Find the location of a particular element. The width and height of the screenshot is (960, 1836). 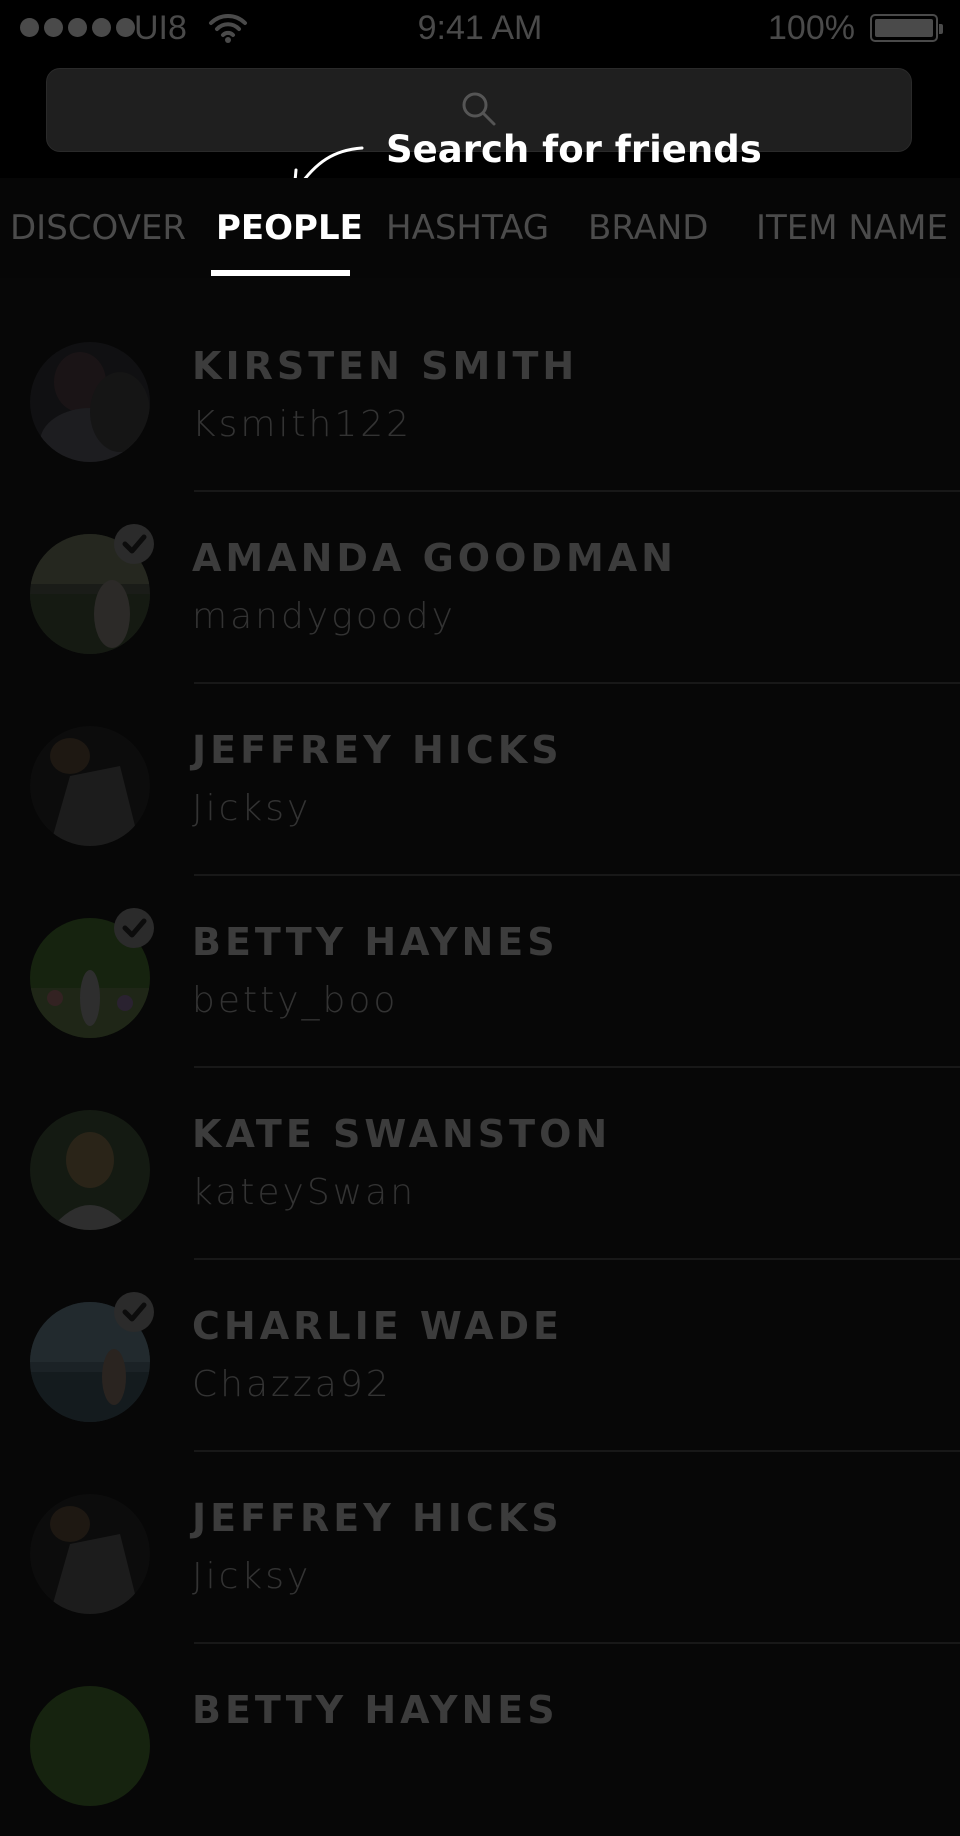

person-handle: Ksmith122 is located at coordinates (302, 424).